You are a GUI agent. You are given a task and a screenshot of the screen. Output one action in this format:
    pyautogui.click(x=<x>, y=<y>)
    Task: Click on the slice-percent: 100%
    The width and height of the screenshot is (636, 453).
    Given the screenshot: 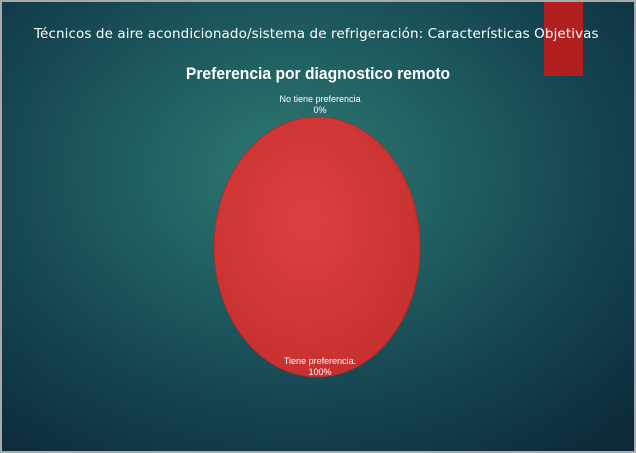 What is the action you would take?
    pyautogui.click(x=320, y=372)
    